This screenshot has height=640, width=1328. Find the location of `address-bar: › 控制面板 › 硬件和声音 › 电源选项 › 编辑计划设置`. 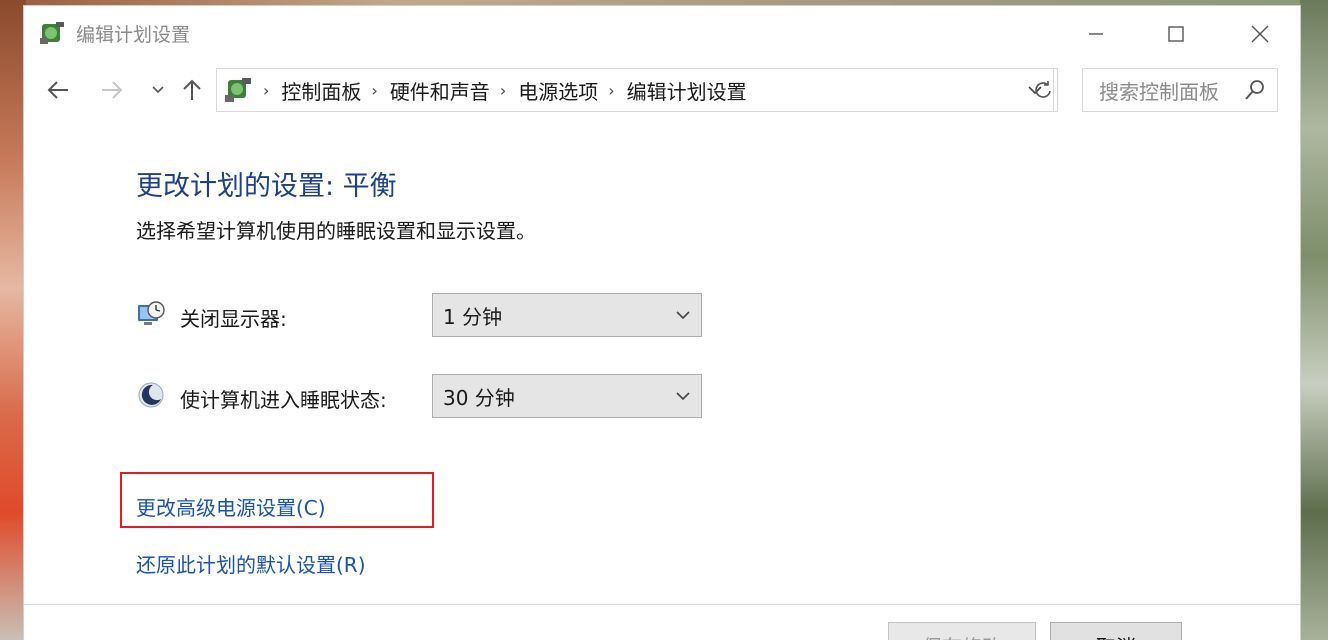

address-bar: › 控制面板 › 硬件和声音 › 电源选项 › 编辑计划设置 is located at coordinates (635, 90).